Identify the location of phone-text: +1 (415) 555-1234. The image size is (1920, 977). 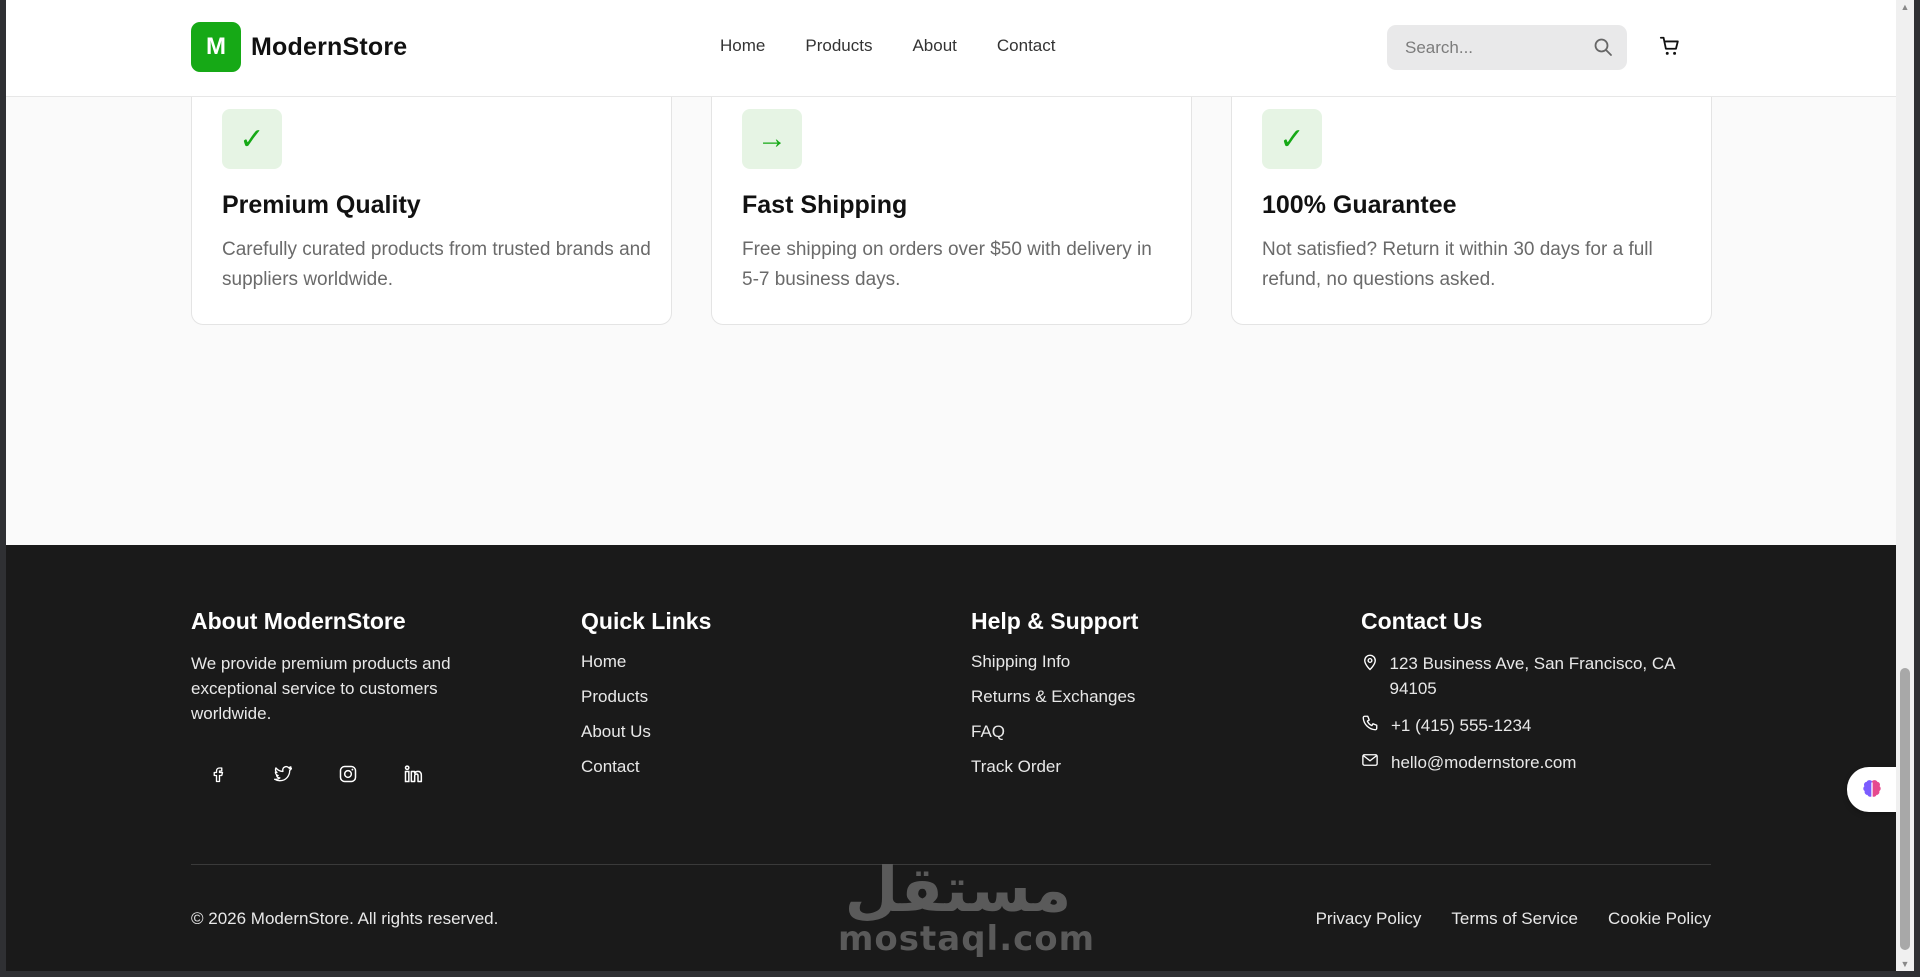
(1461, 725).